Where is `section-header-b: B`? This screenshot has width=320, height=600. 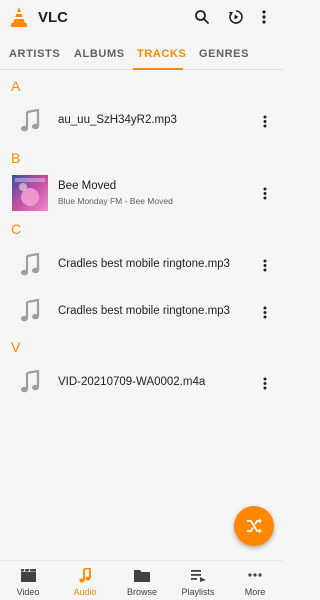 section-header-b: B is located at coordinates (16, 158).